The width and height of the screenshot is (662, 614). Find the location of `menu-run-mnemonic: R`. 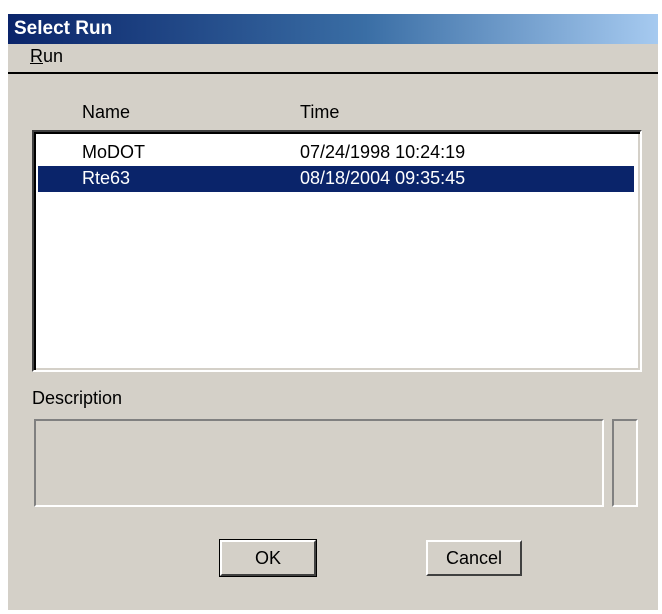

menu-run-mnemonic: R is located at coordinates (36, 56).